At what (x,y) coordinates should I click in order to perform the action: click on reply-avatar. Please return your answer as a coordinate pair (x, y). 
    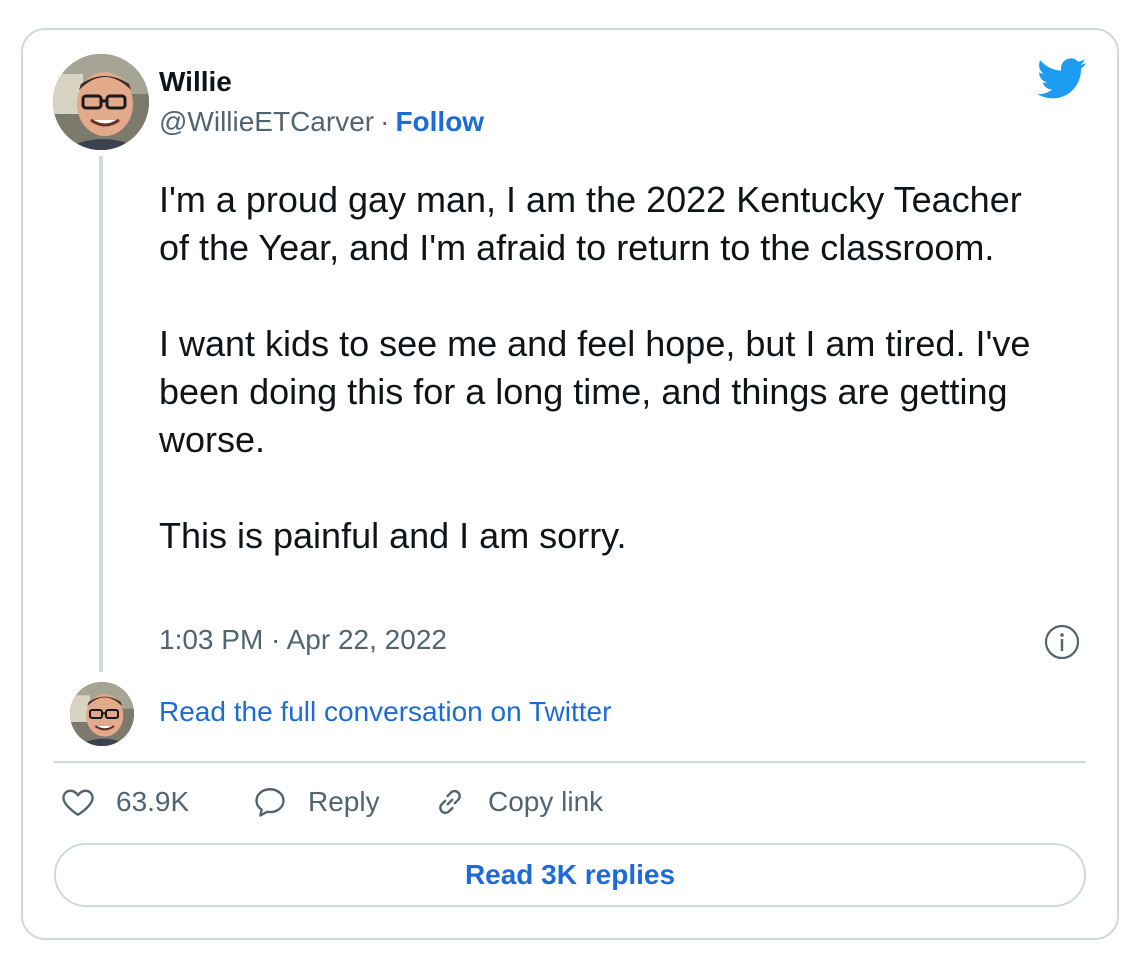
    Looking at the image, I should click on (102, 714).